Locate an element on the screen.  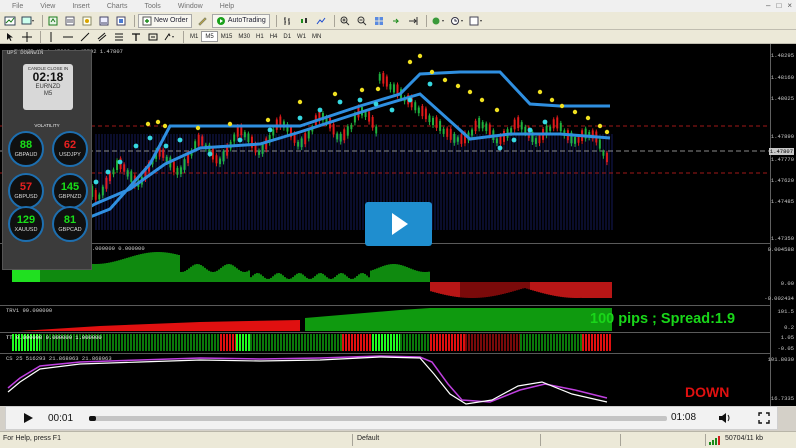
fibonacci-button is located at coordinates (119, 37).